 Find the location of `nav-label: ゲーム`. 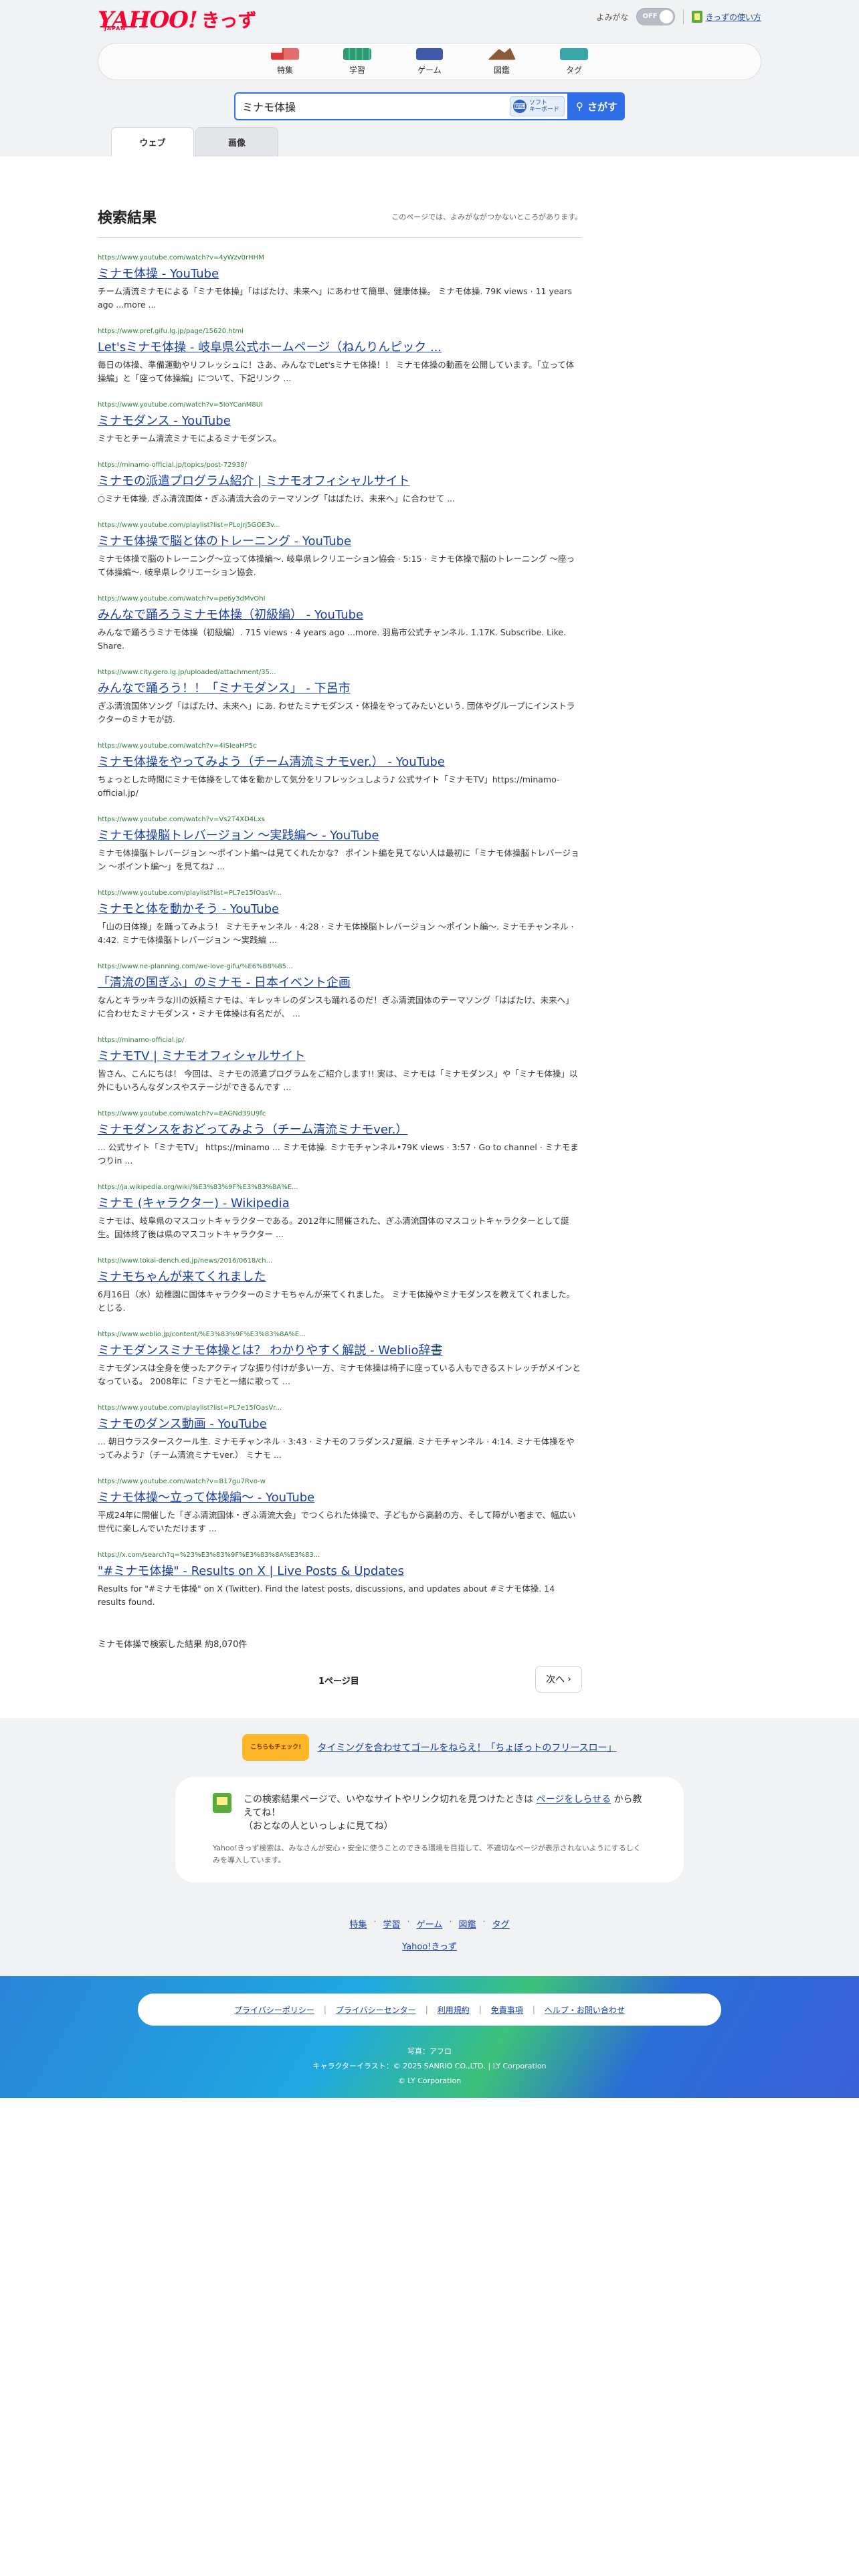

nav-label: ゲーム is located at coordinates (429, 70).